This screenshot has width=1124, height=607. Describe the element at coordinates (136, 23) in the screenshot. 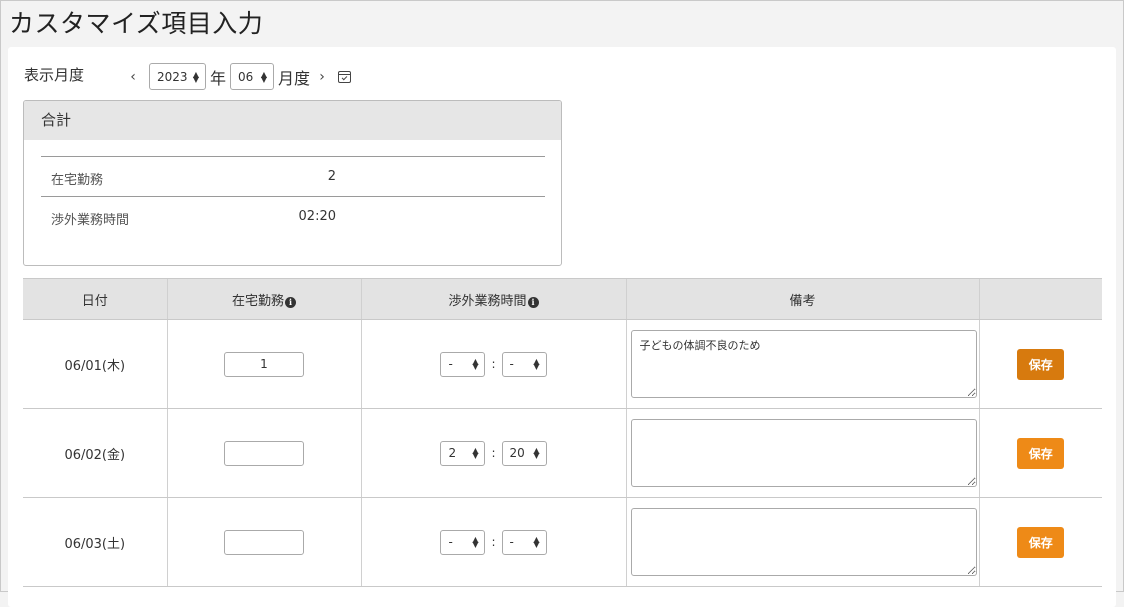

I see `page-title: カスタマイズ項目入力` at that location.